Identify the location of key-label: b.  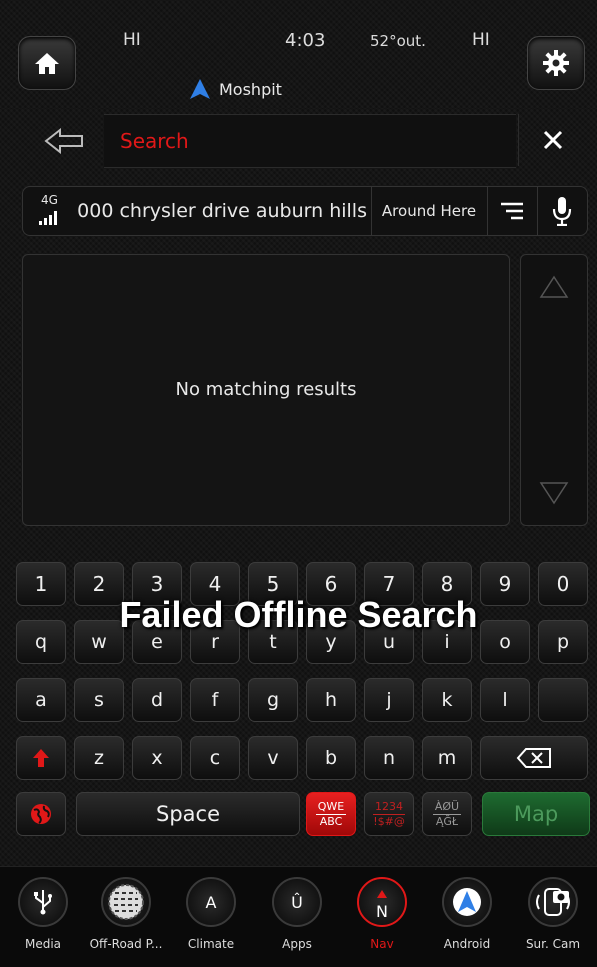
(331, 758).